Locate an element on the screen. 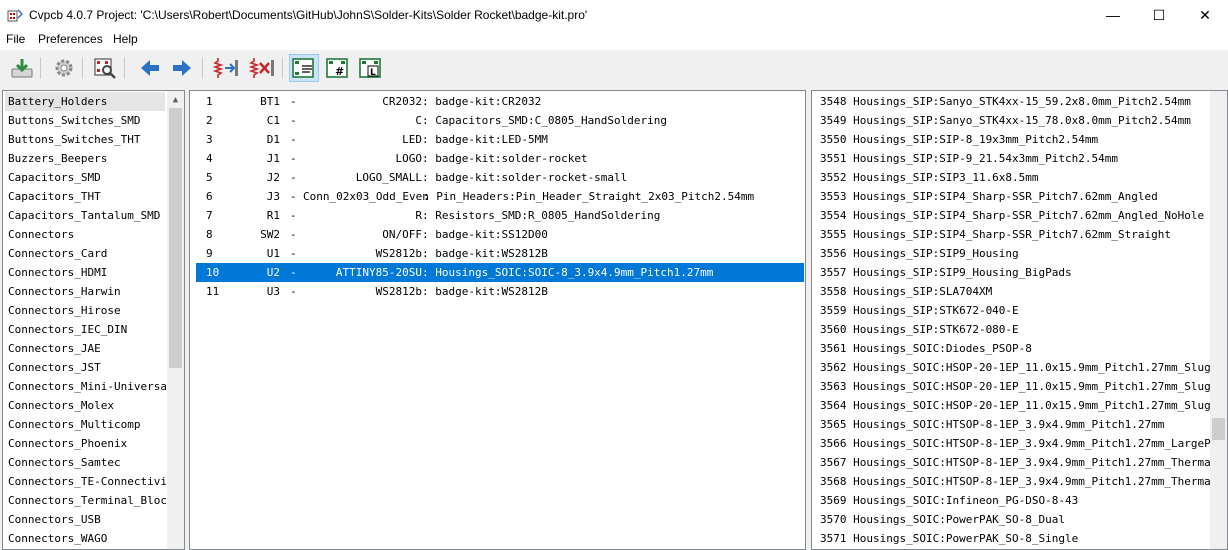 The width and height of the screenshot is (1228, 550). library-item: Connectors_TE-Connectivity is located at coordinates (87, 481).